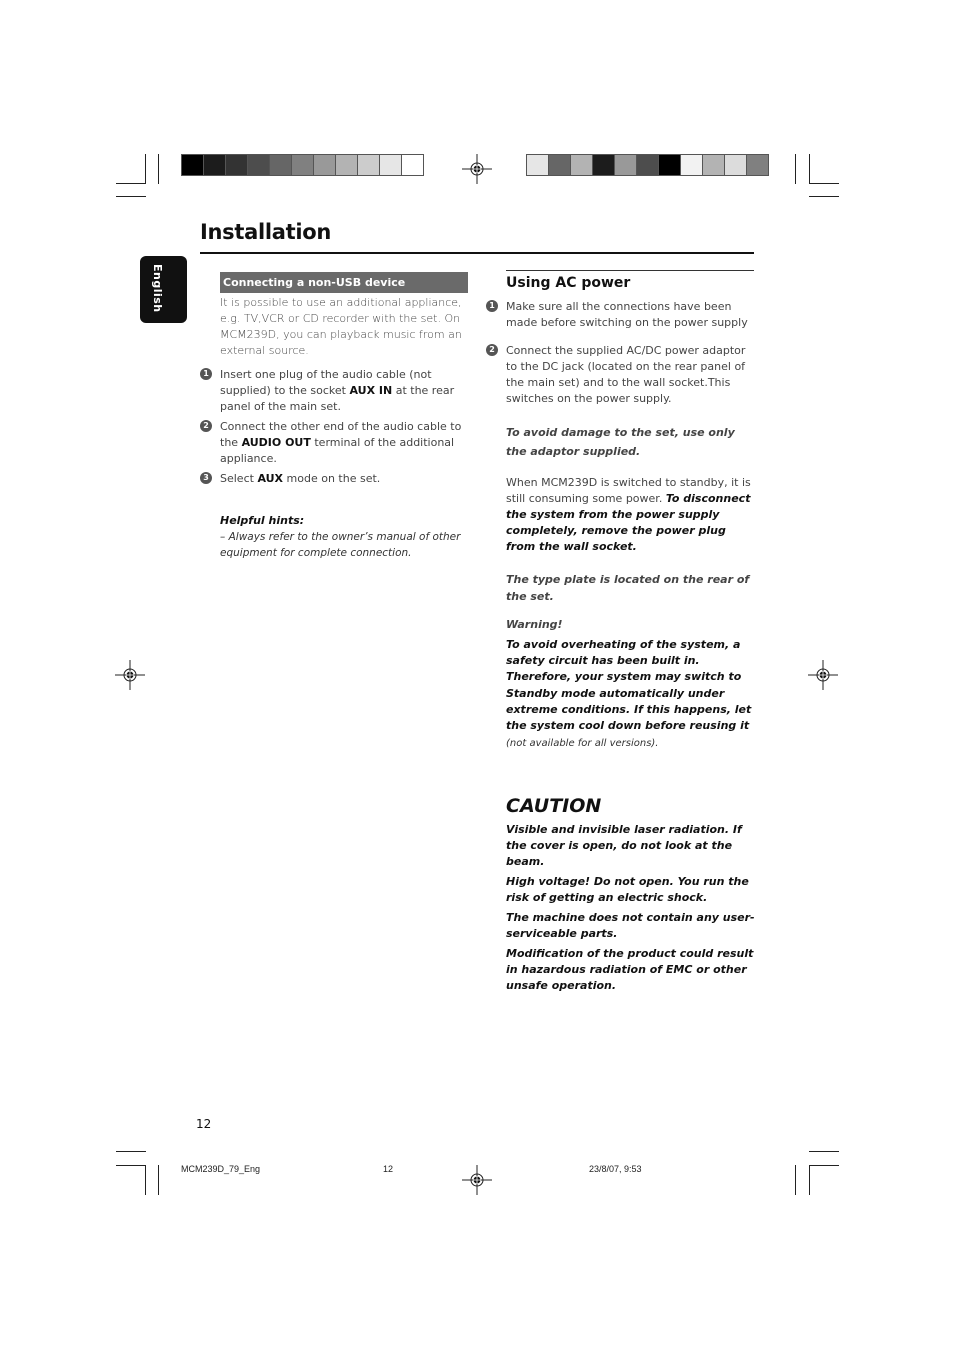 This screenshot has width=954, height=1351. What do you see at coordinates (262, 520) in the screenshot?
I see `hints-heading: Helpful hints:` at bounding box center [262, 520].